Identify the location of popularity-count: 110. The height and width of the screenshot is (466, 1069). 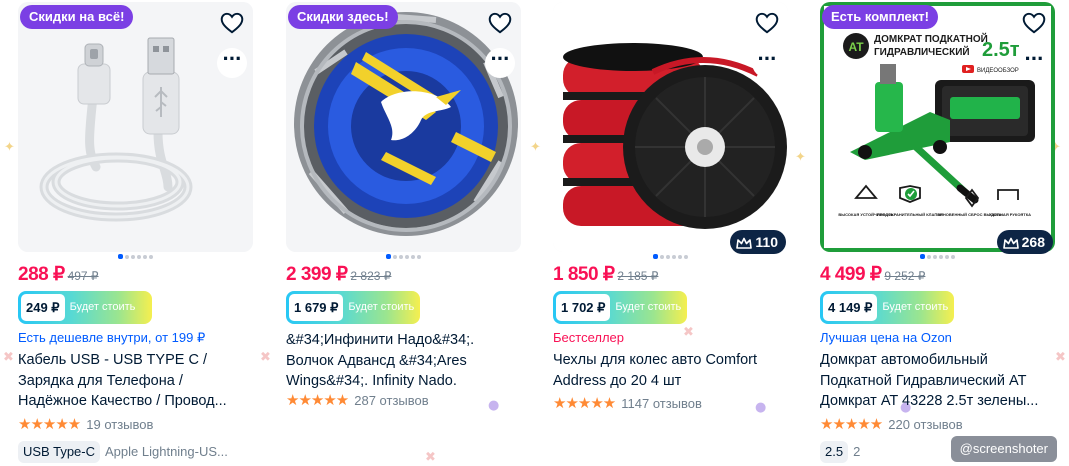
(766, 242).